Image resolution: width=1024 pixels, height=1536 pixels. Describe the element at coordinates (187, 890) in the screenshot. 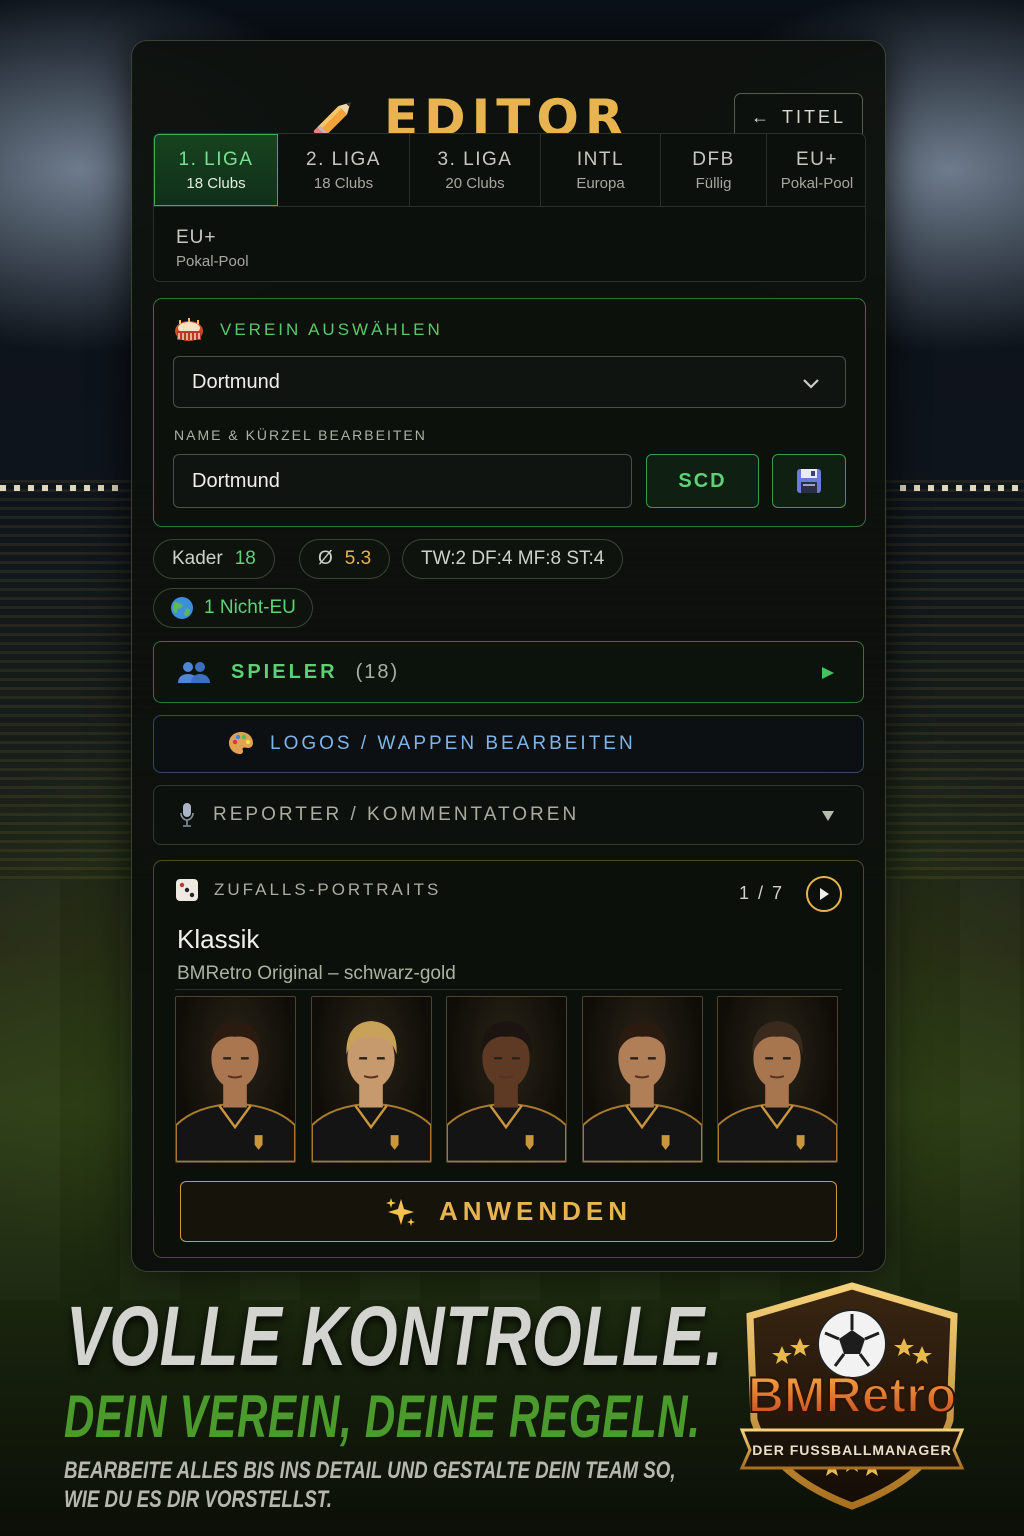

I see `dice-icon` at that location.